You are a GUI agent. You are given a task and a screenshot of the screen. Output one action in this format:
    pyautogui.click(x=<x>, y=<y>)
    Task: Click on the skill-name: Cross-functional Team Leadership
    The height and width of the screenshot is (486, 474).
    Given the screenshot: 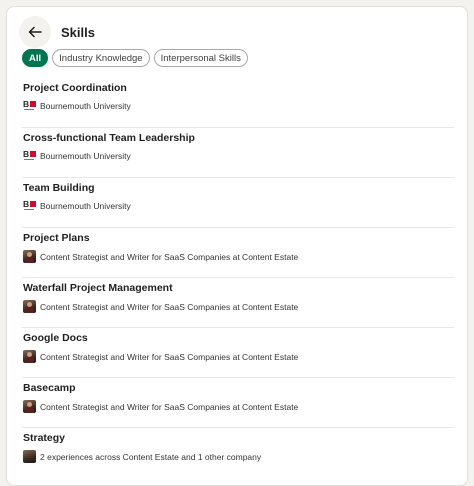 What is the action you would take?
    pyautogui.click(x=109, y=138)
    